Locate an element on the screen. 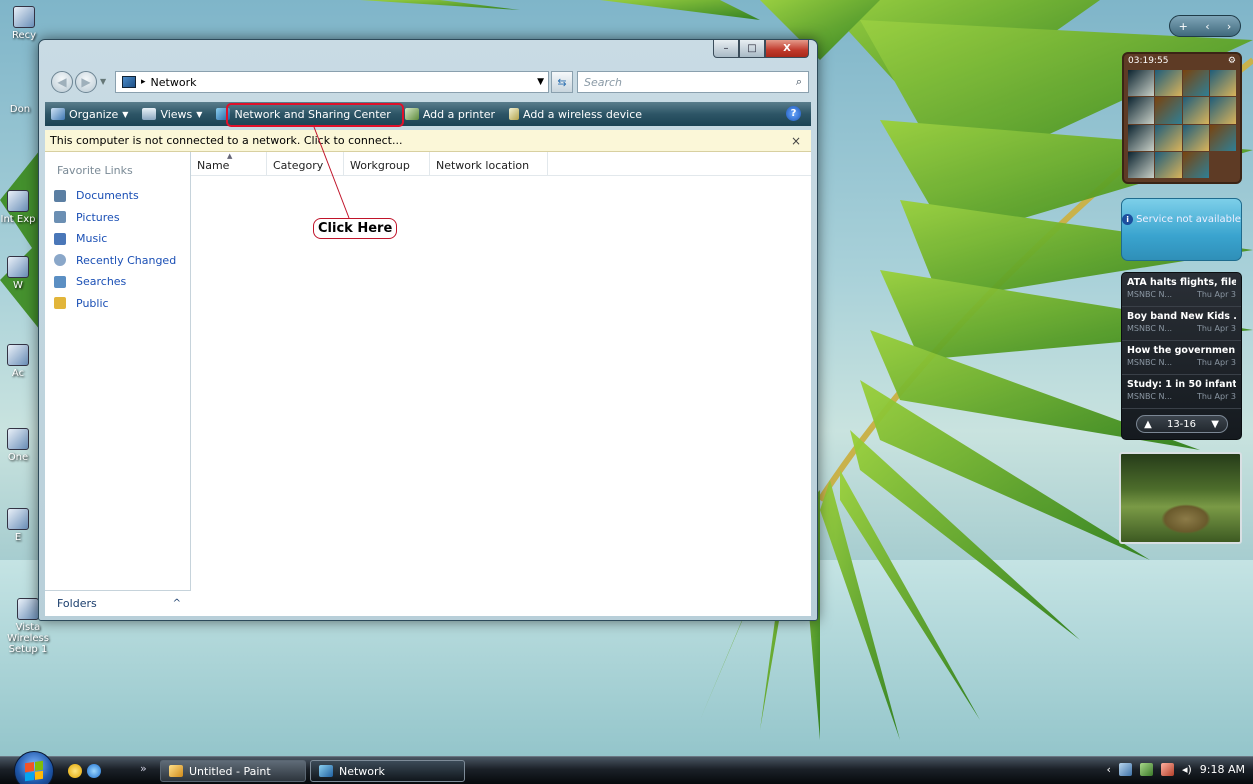 The height and width of the screenshot is (784, 1253). show-desktop-icon is located at coordinates (1125, 769).